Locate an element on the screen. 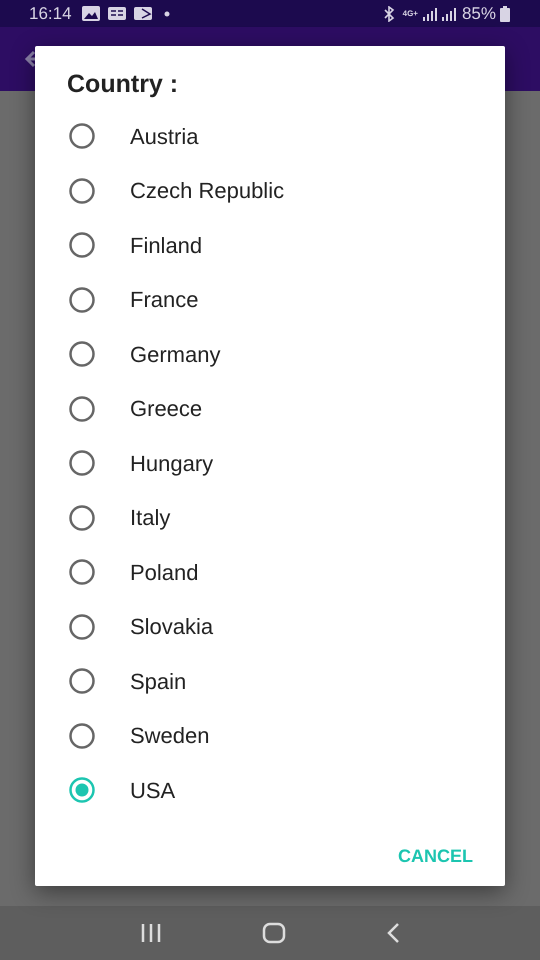 The image size is (540, 960). radio-option: Poland is located at coordinates (270, 572).